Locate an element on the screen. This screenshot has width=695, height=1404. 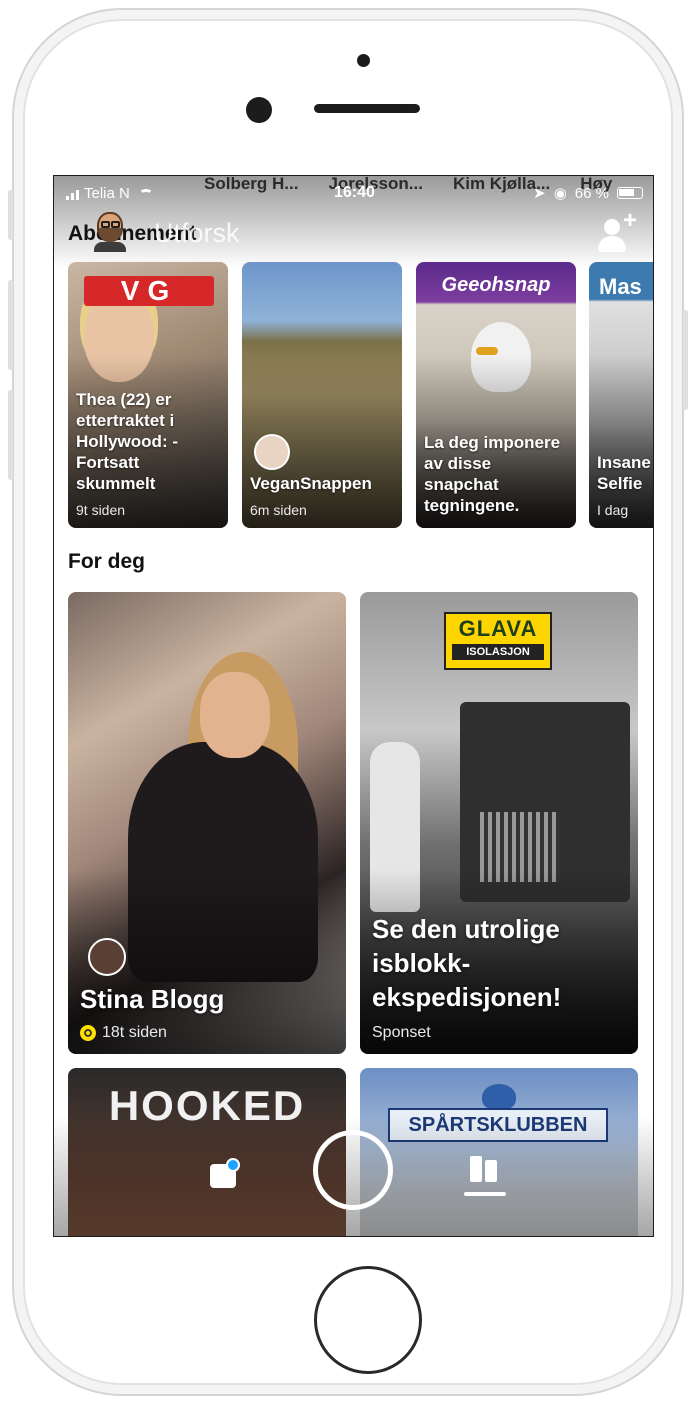
card-thumbnail-face is located at coordinates (235, 715).